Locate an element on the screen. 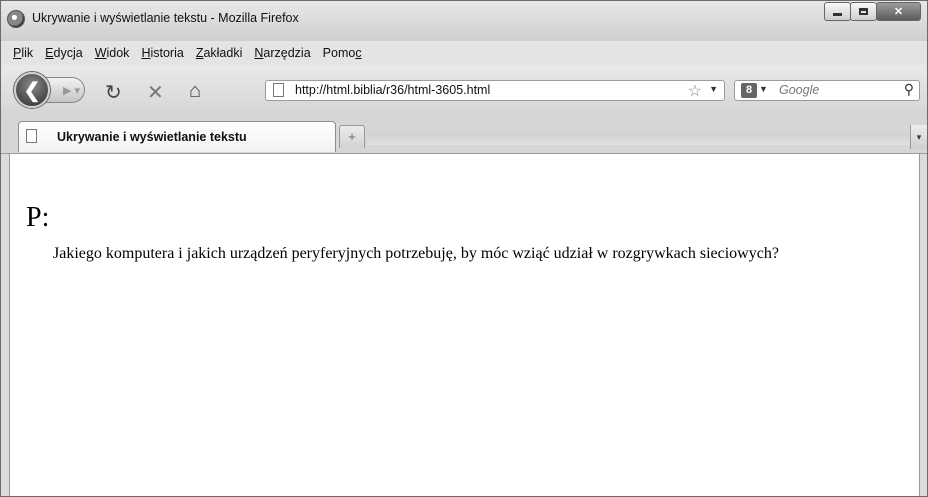 Image resolution: width=928 pixels, height=497 pixels. url-text: http://html.biblia/r36/html-3605.html is located at coordinates (392, 90).